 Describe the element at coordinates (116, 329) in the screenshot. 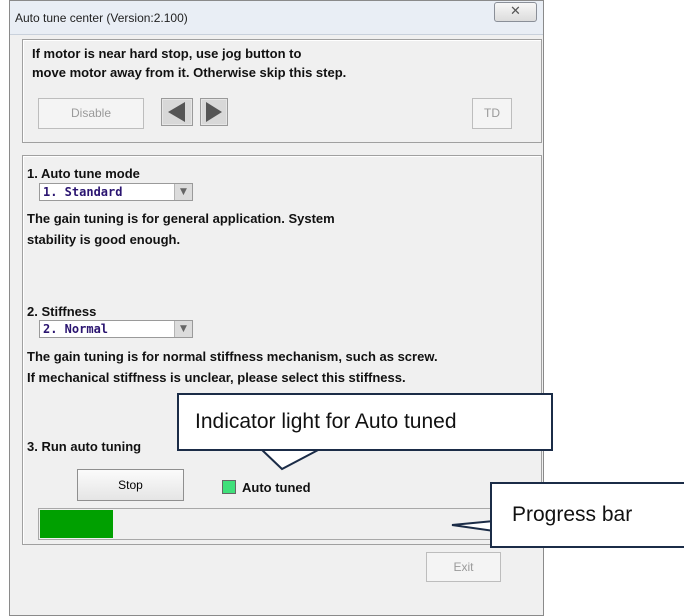

I see `stiffness-select: 2. Normal ▼` at that location.